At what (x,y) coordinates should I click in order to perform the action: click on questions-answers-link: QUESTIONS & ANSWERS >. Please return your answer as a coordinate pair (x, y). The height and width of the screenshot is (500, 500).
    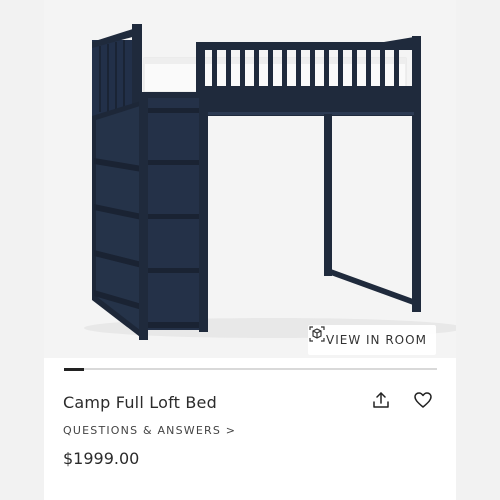
    Looking at the image, I should click on (149, 430).